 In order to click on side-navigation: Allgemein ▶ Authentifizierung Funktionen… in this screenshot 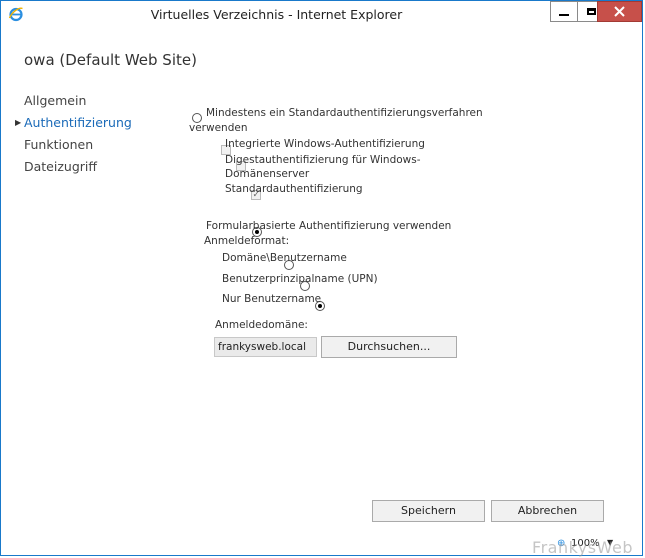, I will do `click(73, 134)`.